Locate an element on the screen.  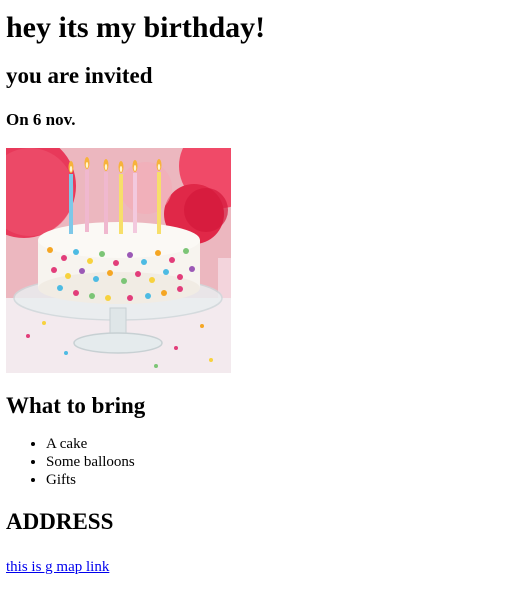
map-link: this is g map link is located at coordinates (57, 567).